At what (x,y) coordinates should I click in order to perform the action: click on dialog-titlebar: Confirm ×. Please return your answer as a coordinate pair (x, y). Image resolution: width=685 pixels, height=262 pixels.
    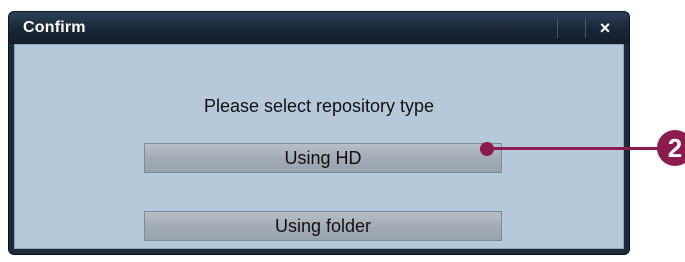
    Looking at the image, I should click on (319, 28).